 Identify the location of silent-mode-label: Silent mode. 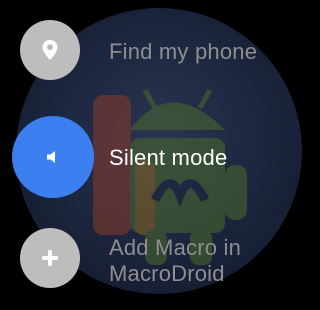
(168, 157).